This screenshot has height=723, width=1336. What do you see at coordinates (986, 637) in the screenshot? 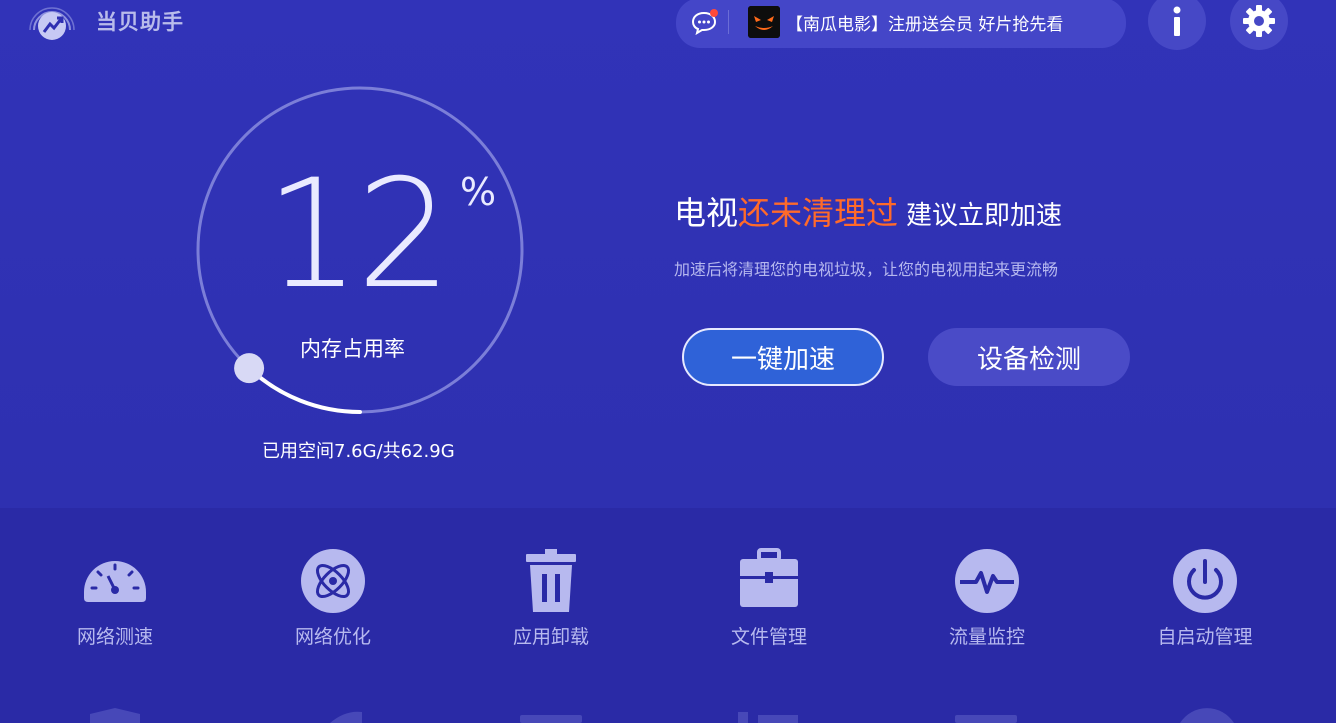
I see `tool-label: 流量监控` at bounding box center [986, 637].